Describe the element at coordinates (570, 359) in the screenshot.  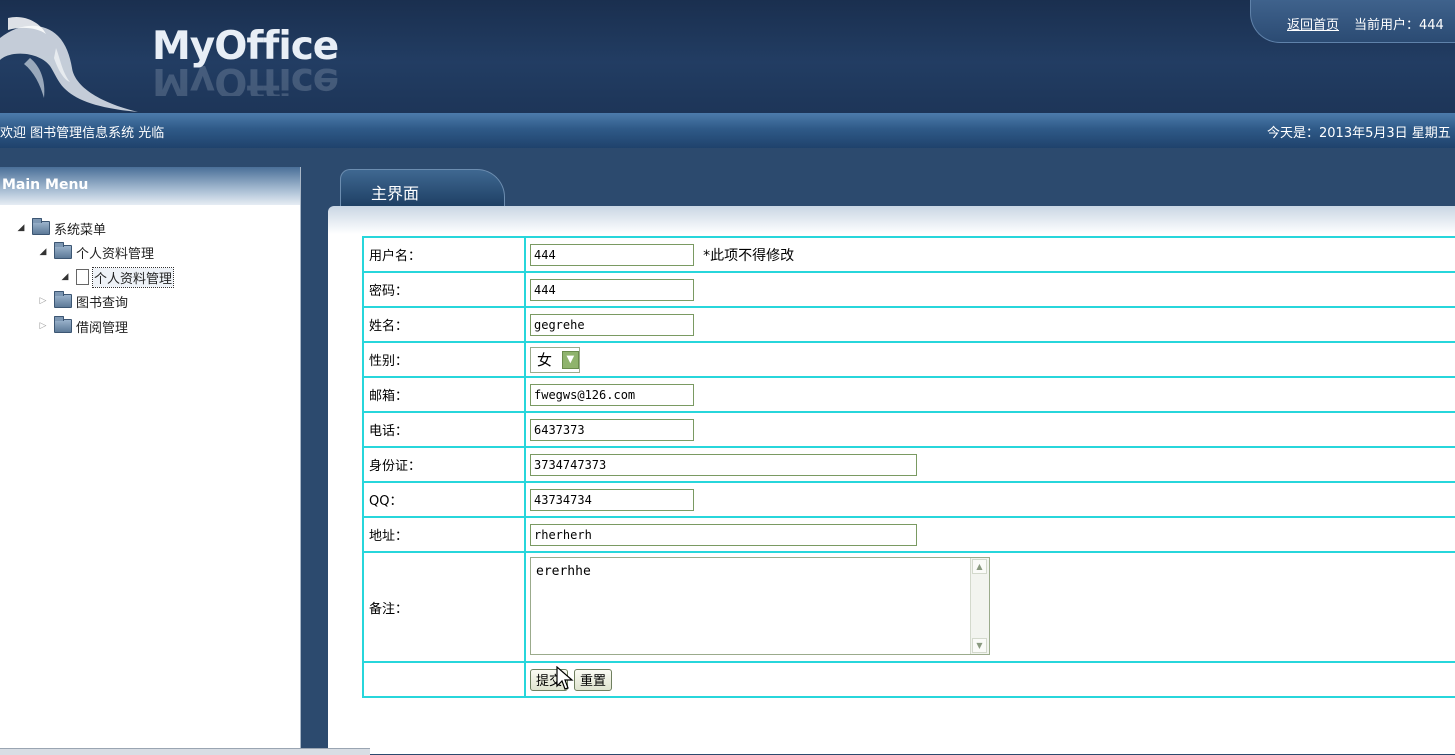
I see `chevron-down-icon: ▼` at that location.